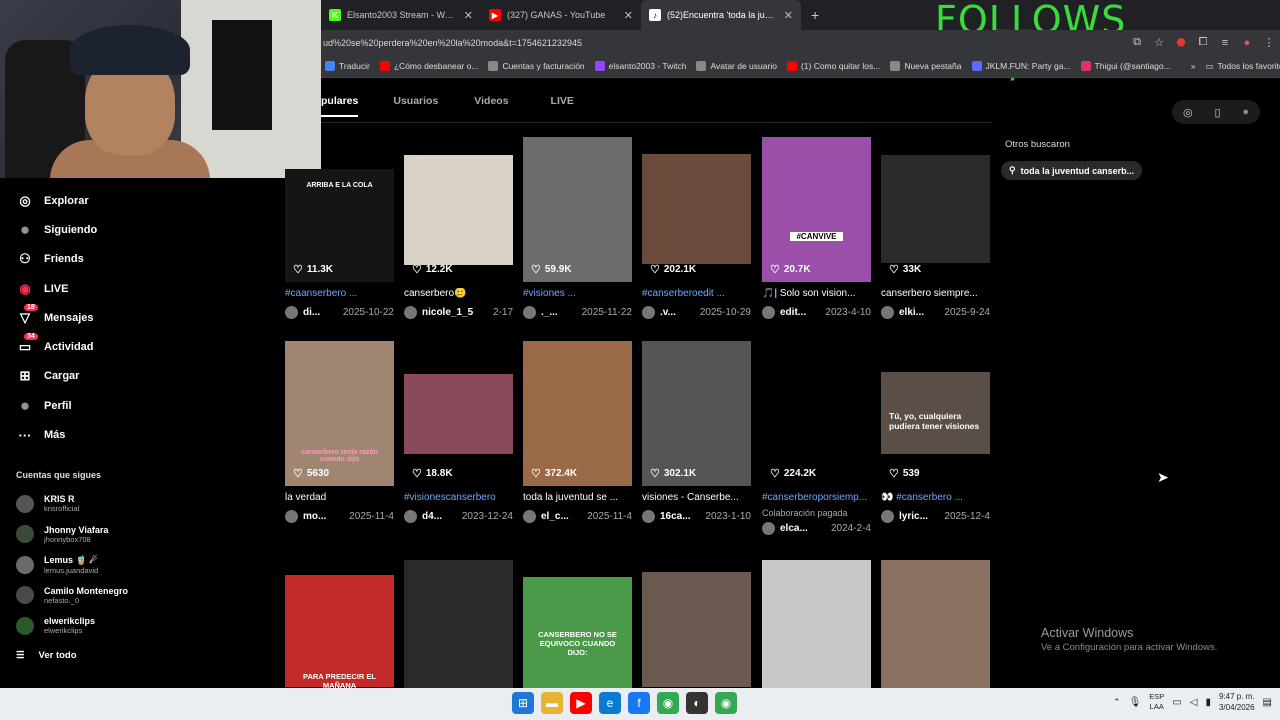  Describe the element at coordinates (339, 413) in the screenshot. I see `video-thumbnail: canserbero tenía razón cuando dijo ♡ 5630` at that location.